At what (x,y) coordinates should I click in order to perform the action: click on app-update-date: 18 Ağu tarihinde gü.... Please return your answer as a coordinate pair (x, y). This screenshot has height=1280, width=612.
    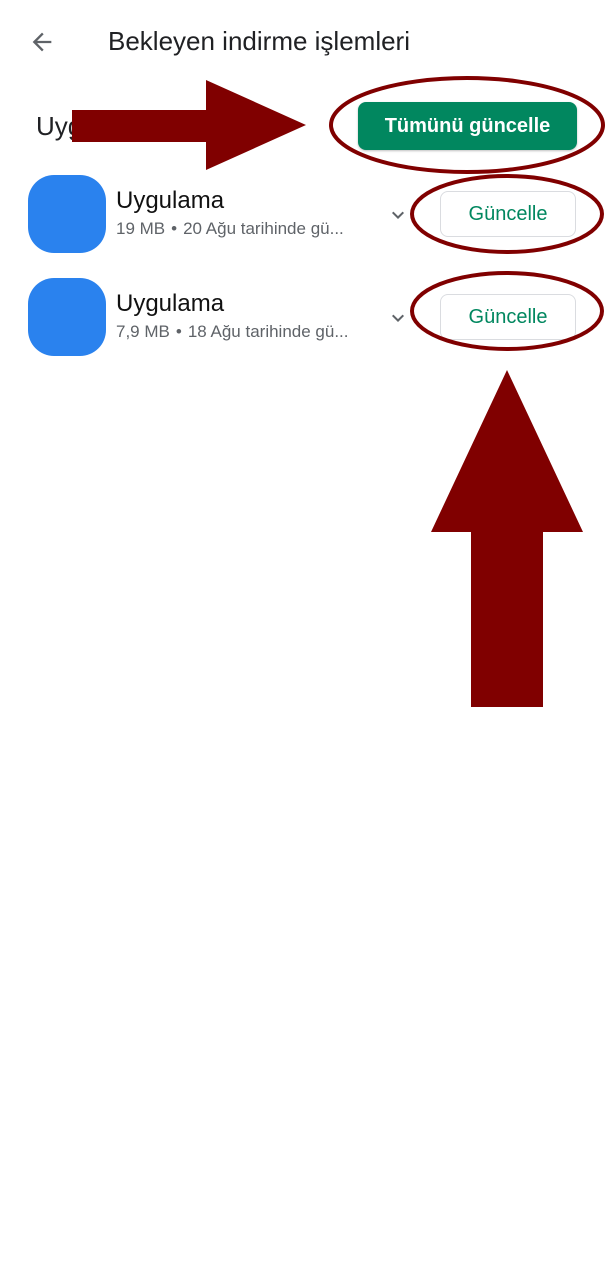
    Looking at the image, I should click on (268, 331).